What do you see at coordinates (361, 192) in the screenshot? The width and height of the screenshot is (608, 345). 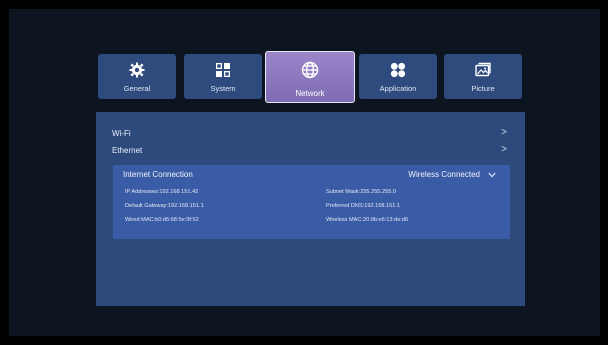 I see `subnet-mask: Subnet Mask:255.255.255.0` at bounding box center [361, 192].